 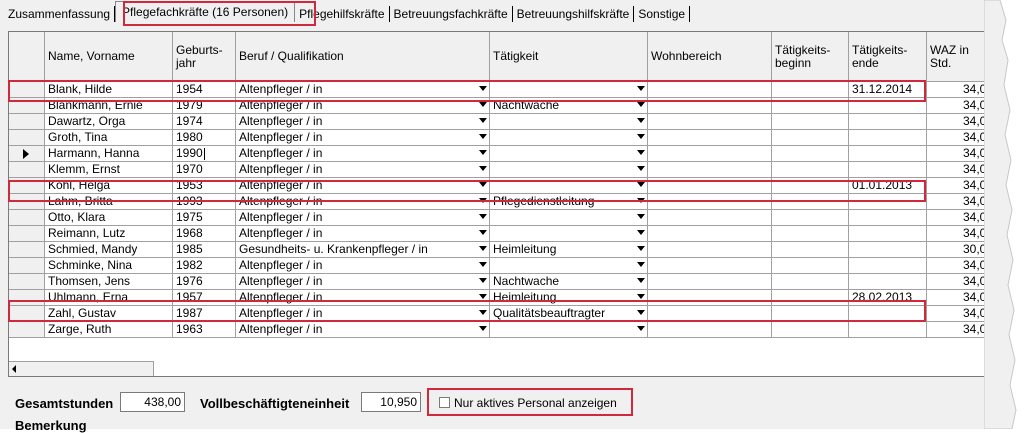 What do you see at coordinates (109, 138) in the screenshot?
I see `name-cell: Groth, Tina` at bounding box center [109, 138].